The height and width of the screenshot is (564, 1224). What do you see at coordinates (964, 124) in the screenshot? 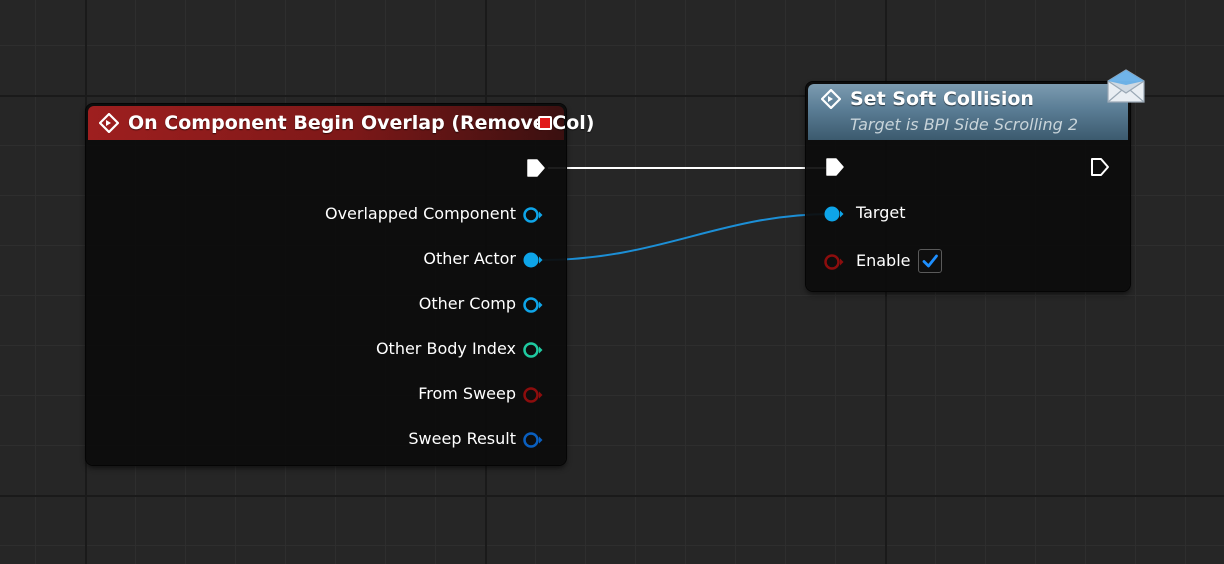
I see `function-node-subtitle: Target is BPI Side Scrolling 2` at bounding box center [964, 124].